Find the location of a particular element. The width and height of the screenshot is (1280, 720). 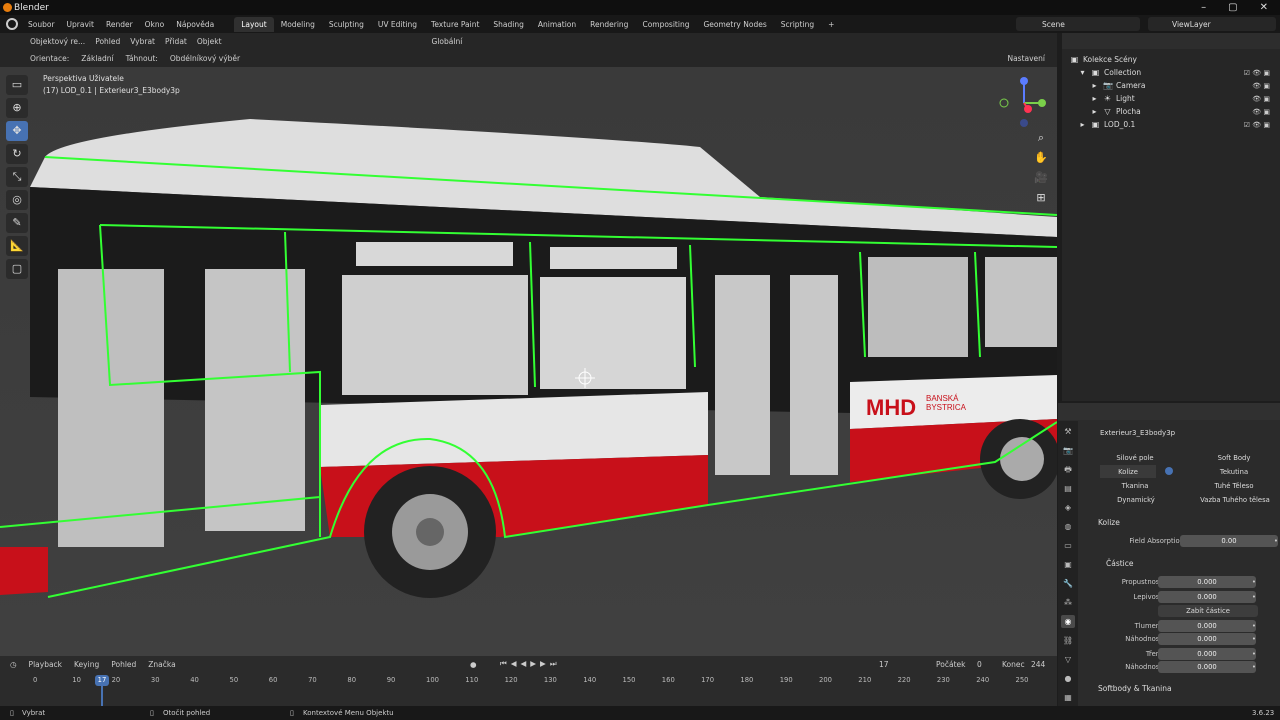

tab-rendering: Rendering is located at coordinates (609, 24).